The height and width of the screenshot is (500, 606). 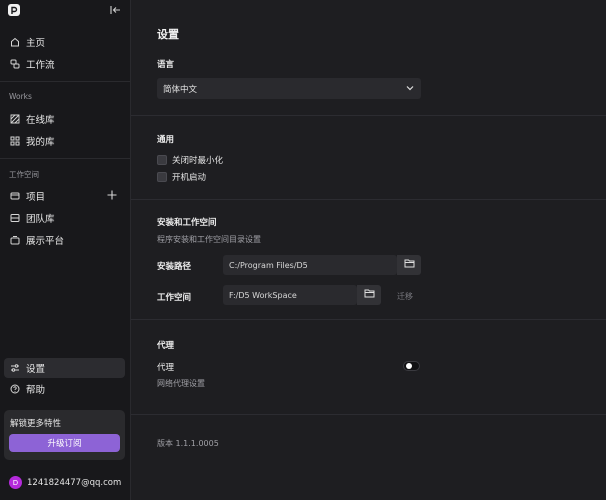 I want to click on user-email: 1241824477@qq.com, so click(x=74, y=482).